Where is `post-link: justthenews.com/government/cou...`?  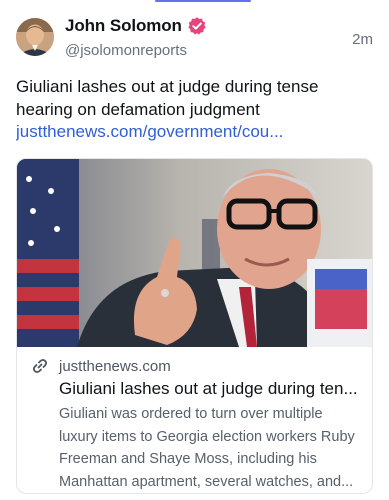 post-link: justthenews.com/government/cou... is located at coordinates (195, 132).